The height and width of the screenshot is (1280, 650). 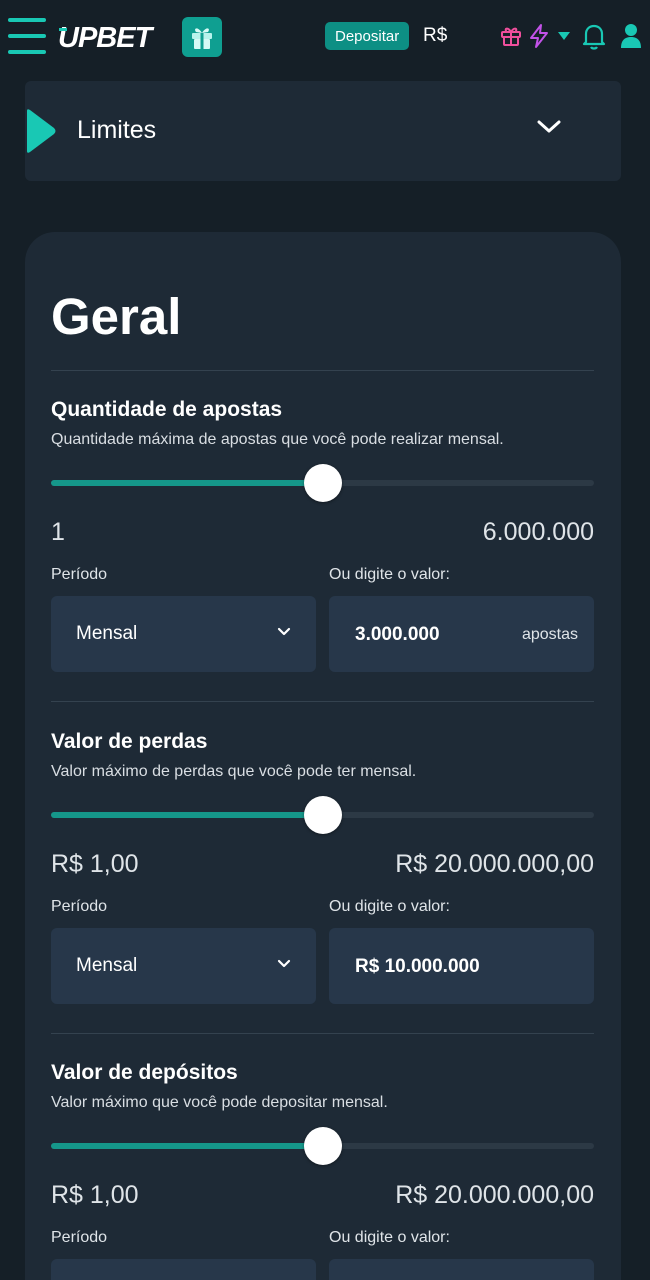 I want to click on loss-amount-slider, so click(x=322, y=815).